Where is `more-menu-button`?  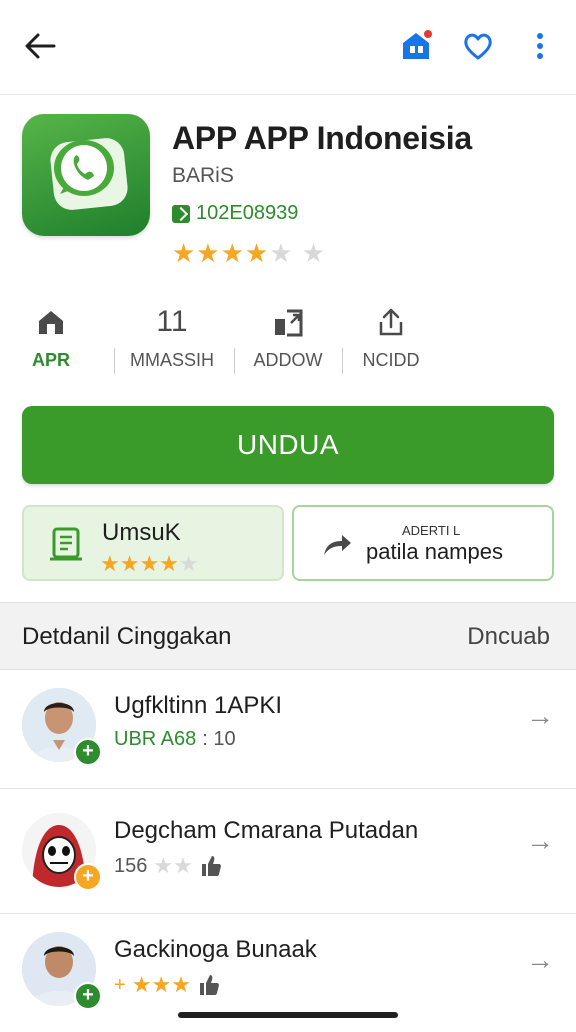 more-menu-button is located at coordinates (540, 46).